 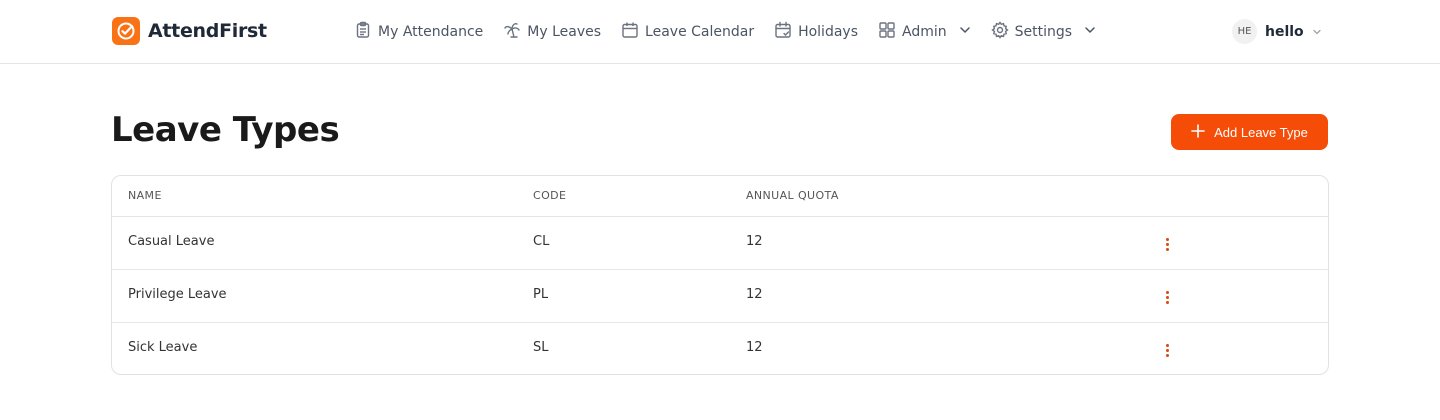 I want to click on user-name: hello, so click(x=1284, y=31).